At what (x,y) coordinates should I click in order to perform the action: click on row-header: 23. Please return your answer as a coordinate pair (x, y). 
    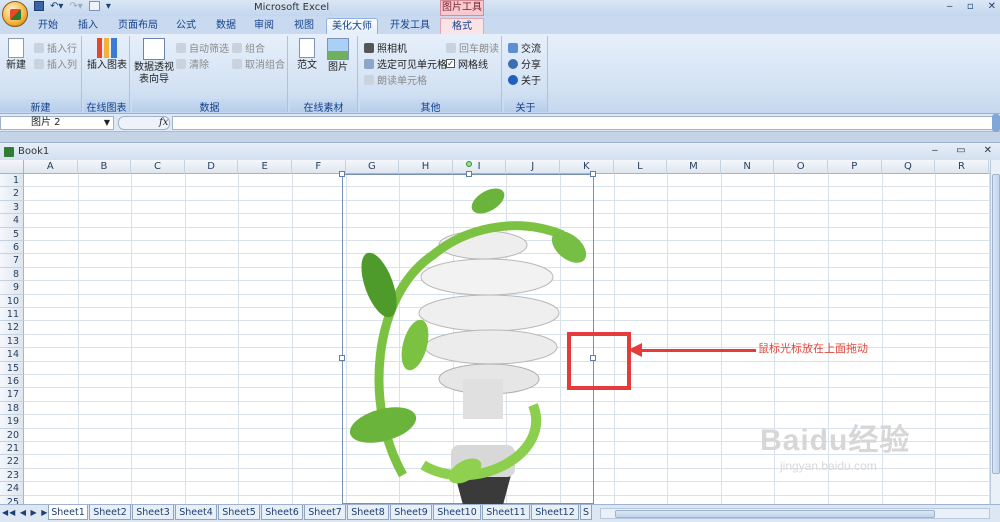
    Looking at the image, I should click on (12, 475).